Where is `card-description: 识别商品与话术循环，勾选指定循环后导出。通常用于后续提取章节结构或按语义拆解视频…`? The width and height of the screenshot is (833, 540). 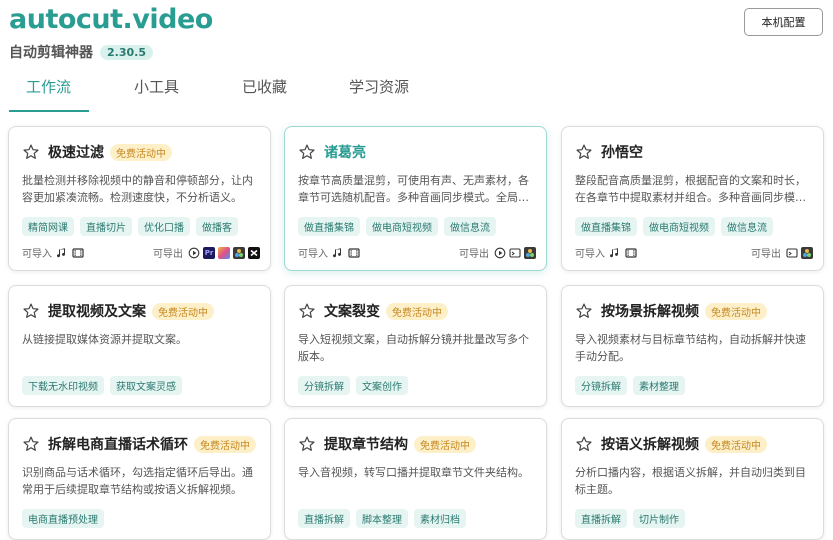
card-description: 识别商品与话术循环，勾选指定循环后导出。通常用于后续提取章节结构或按语义拆解视频… is located at coordinates (137, 481).